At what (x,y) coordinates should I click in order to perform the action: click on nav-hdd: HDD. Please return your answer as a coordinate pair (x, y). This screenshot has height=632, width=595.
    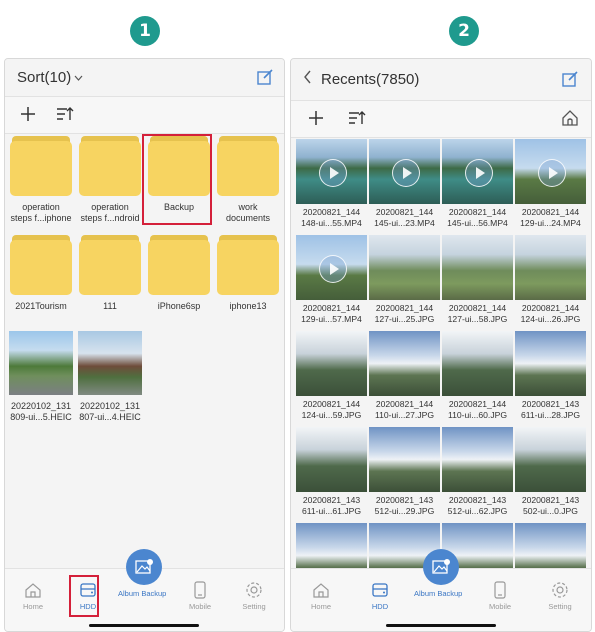
    Looking at the image, I should click on (380, 596).